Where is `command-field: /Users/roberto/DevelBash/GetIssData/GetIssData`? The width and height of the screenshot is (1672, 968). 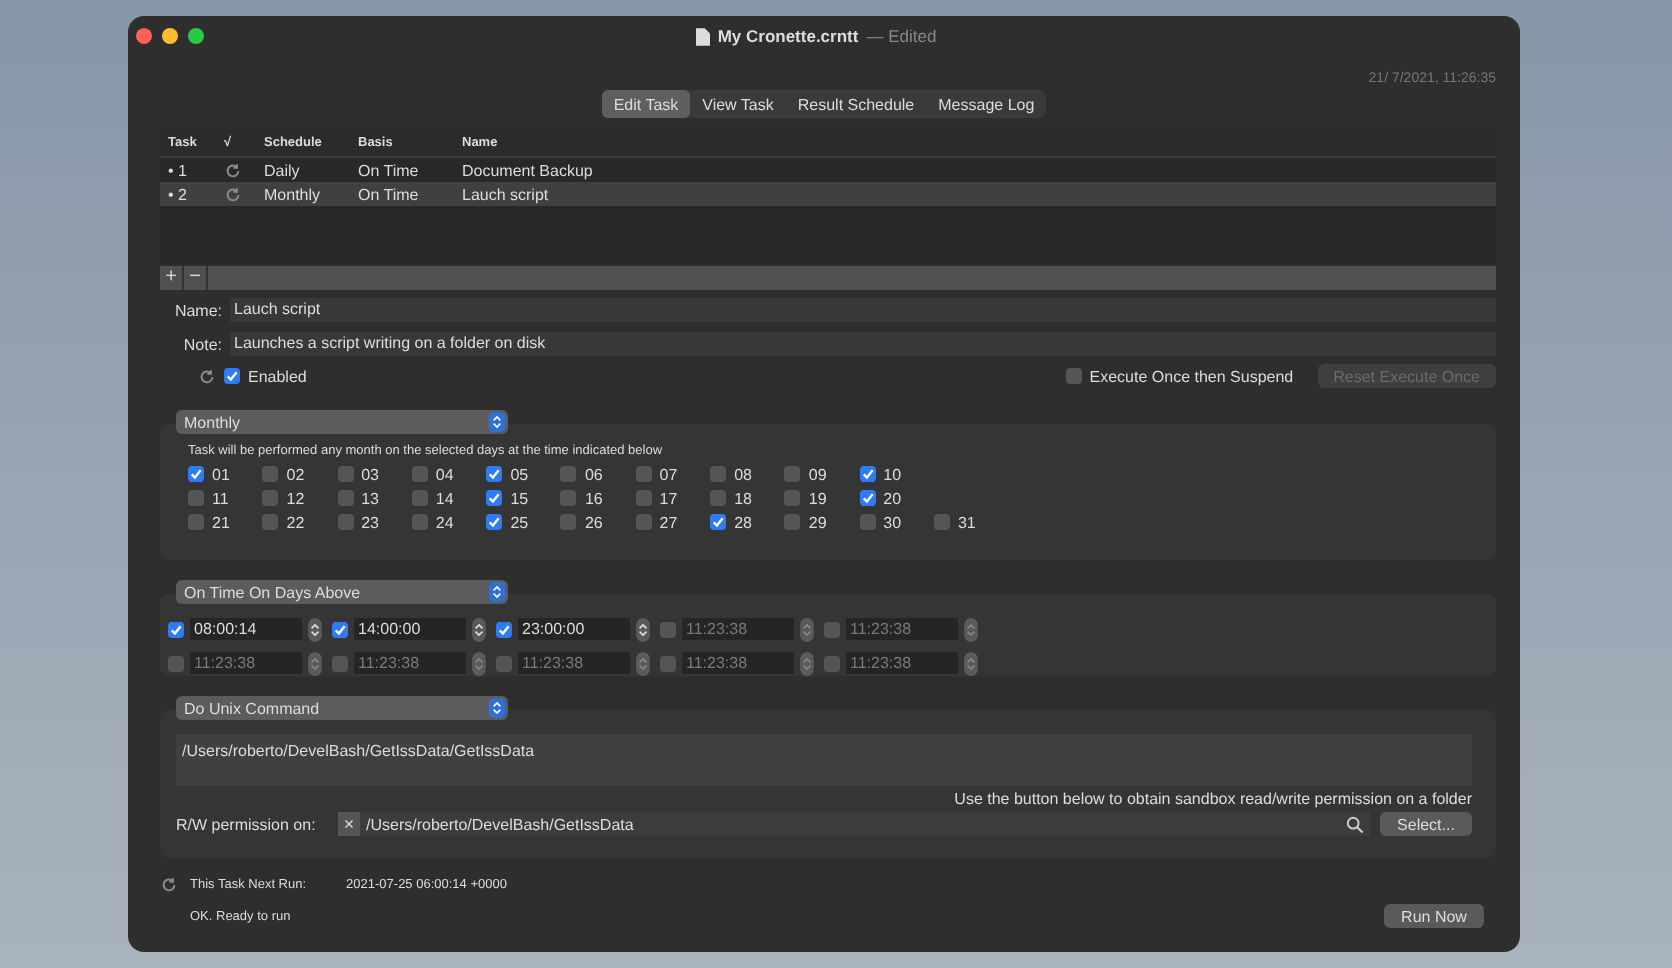 command-field: /Users/roberto/DevelBash/GetIssData/GetIssData is located at coordinates (824, 760).